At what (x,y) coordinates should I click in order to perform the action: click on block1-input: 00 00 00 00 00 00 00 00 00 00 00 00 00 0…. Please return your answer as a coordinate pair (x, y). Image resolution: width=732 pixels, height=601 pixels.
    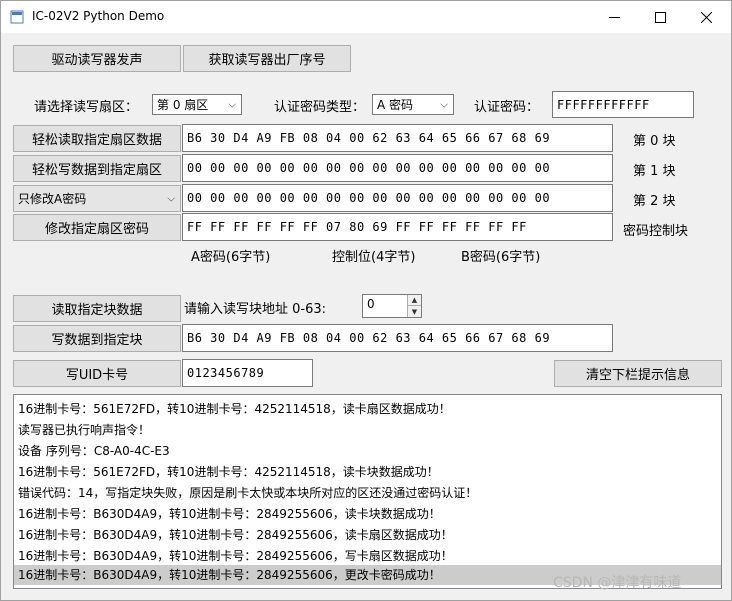
    Looking at the image, I should click on (397, 168).